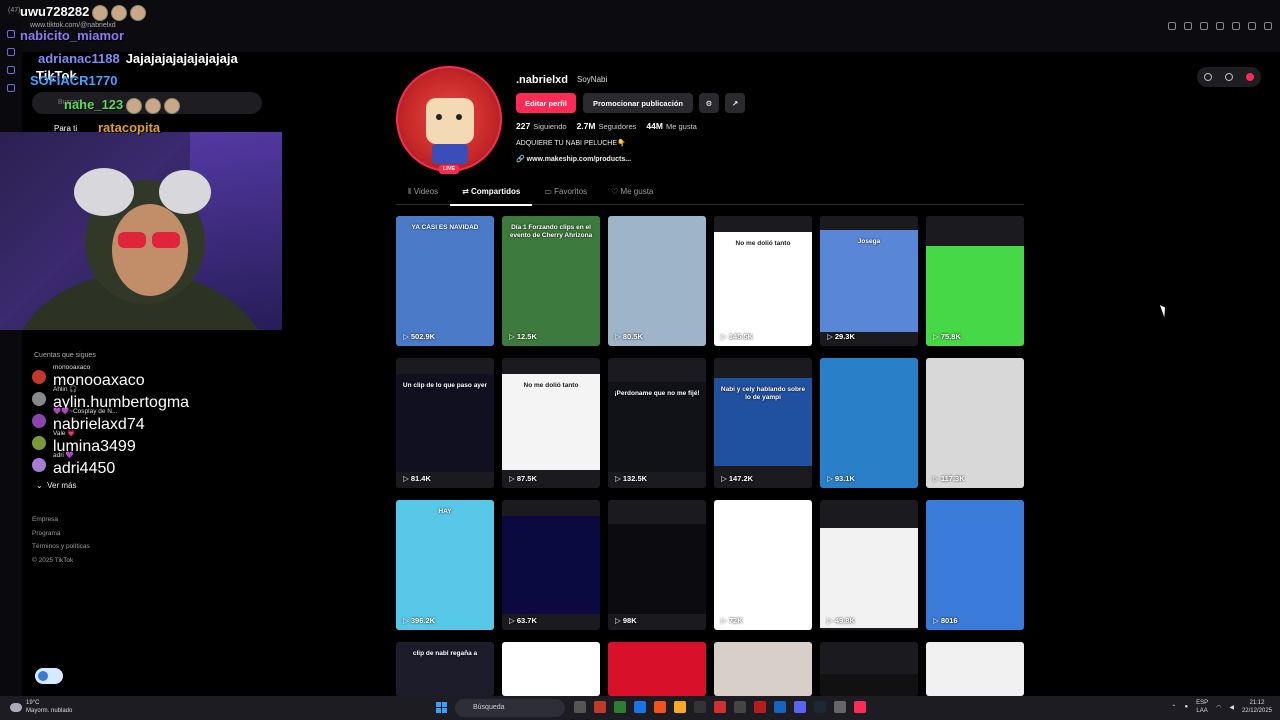 The image size is (1280, 720). Describe the element at coordinates (869, 565) in the screenshot. I see `video-card: ▷ 49.8K` at that location.